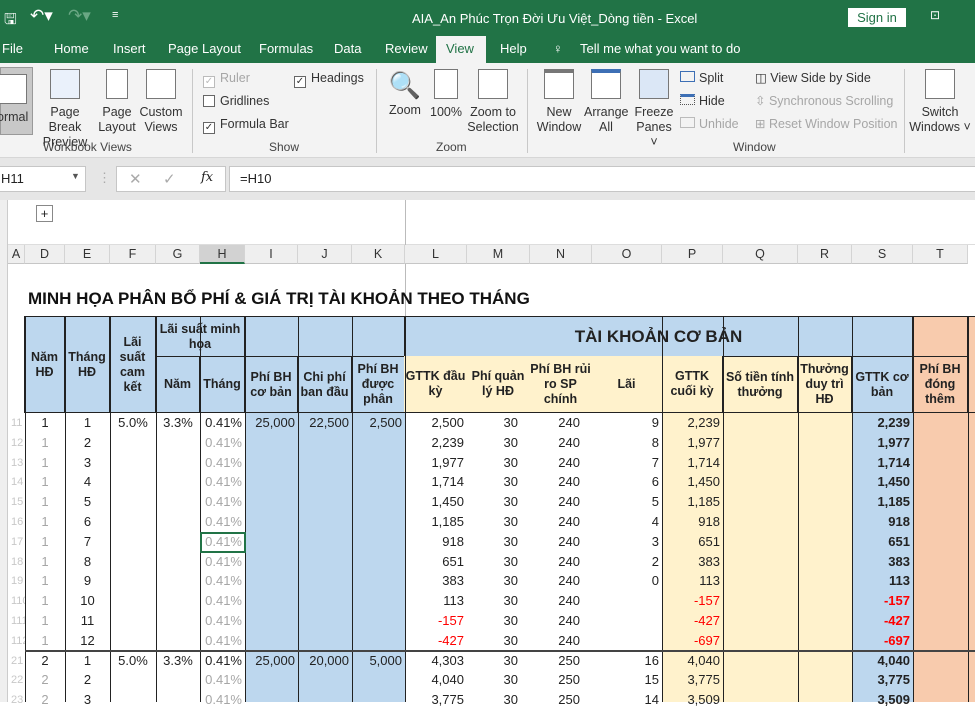 The height and width of the screenshot is (710, 975). What do you see at coordinates (87, 562) in the screenshot?
I see `cell-E: 8` at bounding box center [87, 562].